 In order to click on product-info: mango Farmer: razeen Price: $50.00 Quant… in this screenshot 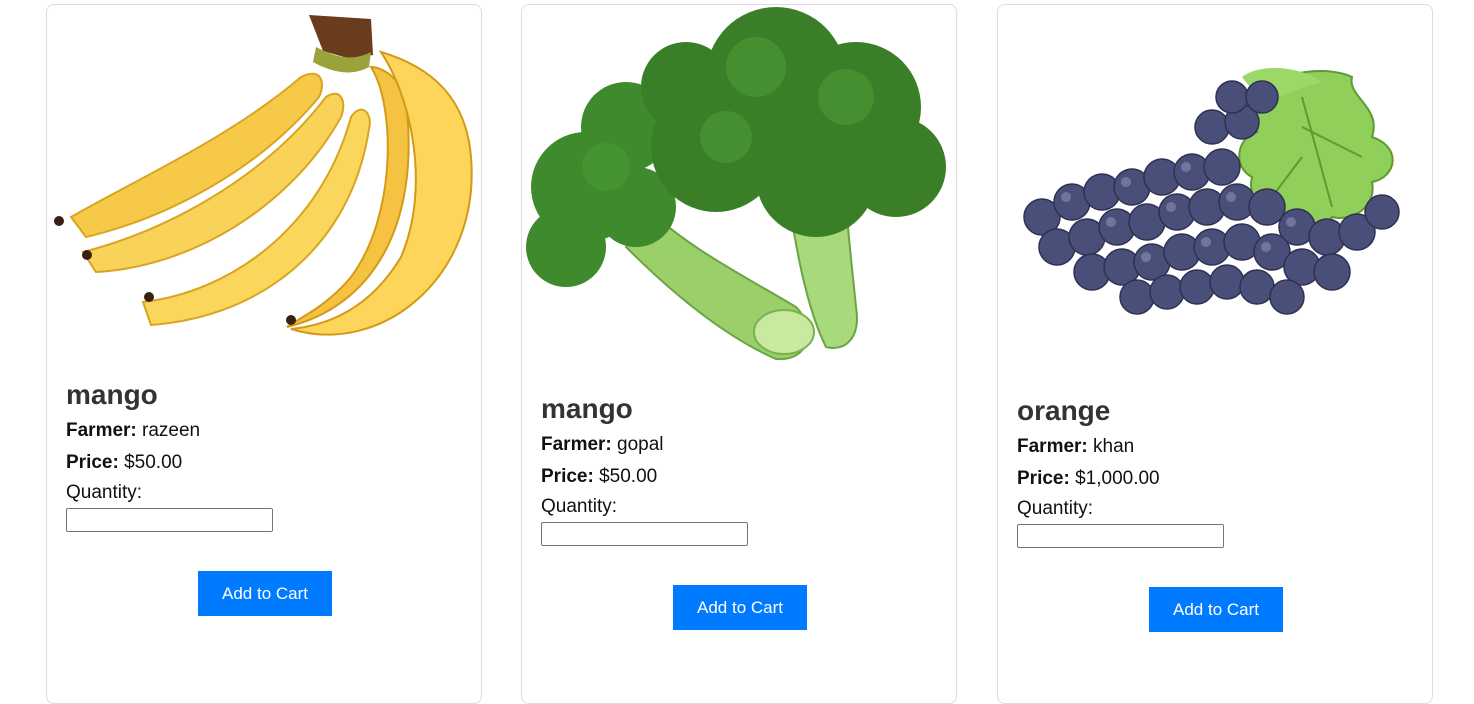, I will do `click(264, 454)`.